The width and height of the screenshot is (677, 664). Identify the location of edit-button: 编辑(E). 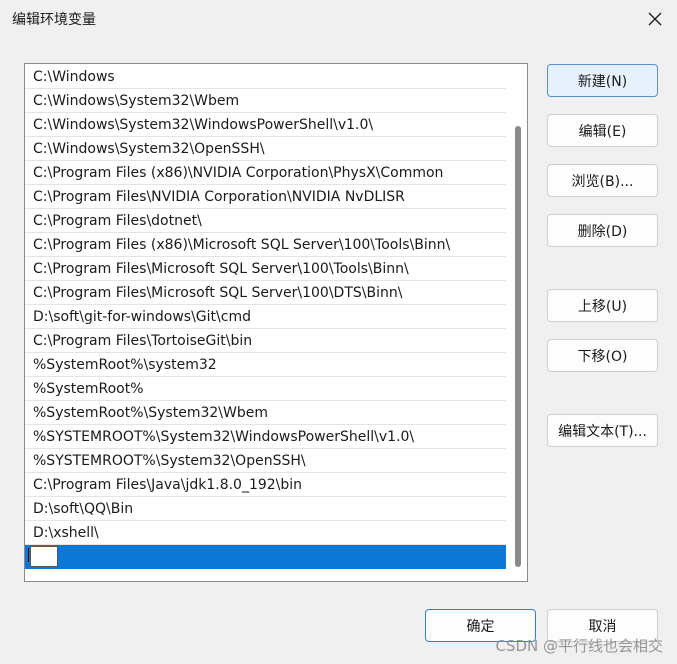
(602, 130).